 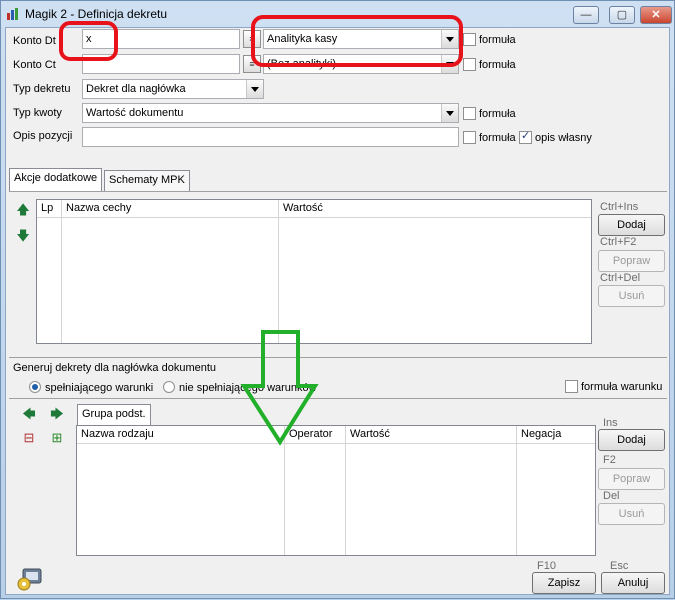 I want to click on typ-dekretu-label: Typ dekretu, so click(x=42, y=89).